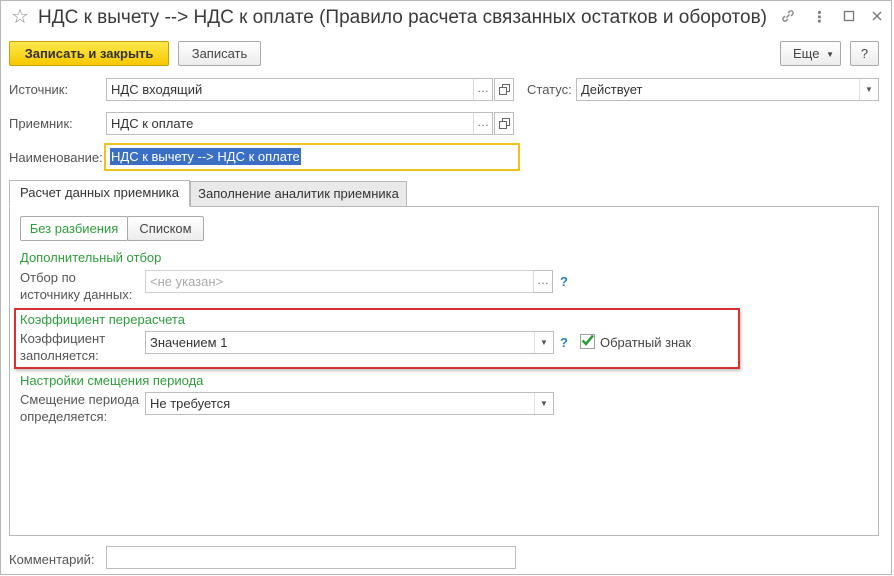 This screenshot has height=576, width=894. What do you see at coordinates (190, 403) in the screenshot?
I see `period-shift-value: Не требуется` at bounding box center [190, 403].